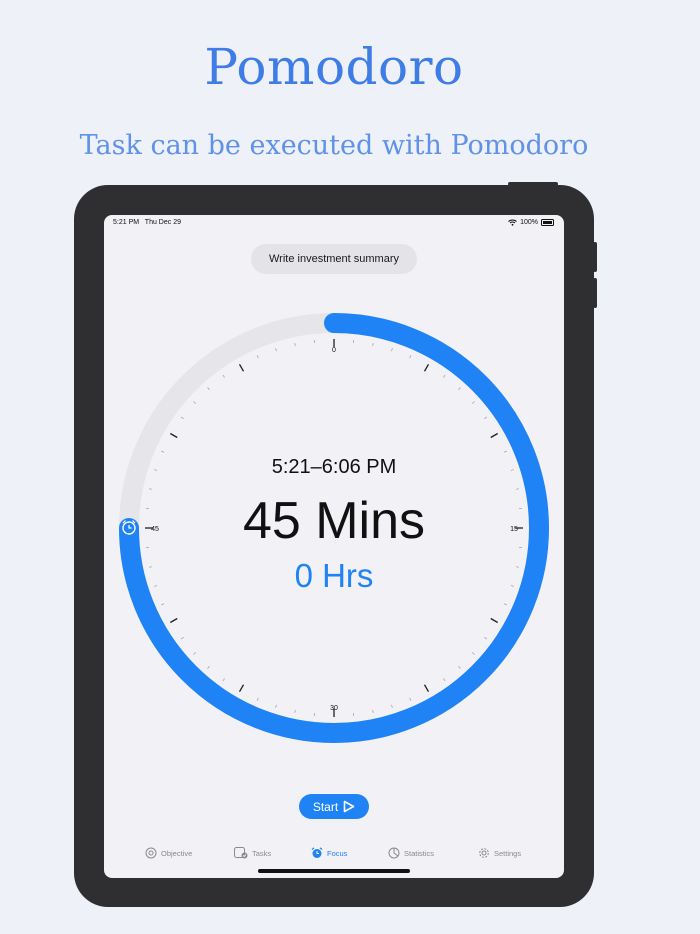  Describe the element at coordinates (317, 852) in the screenshot. I see `alarm-clock-icon` at that location.